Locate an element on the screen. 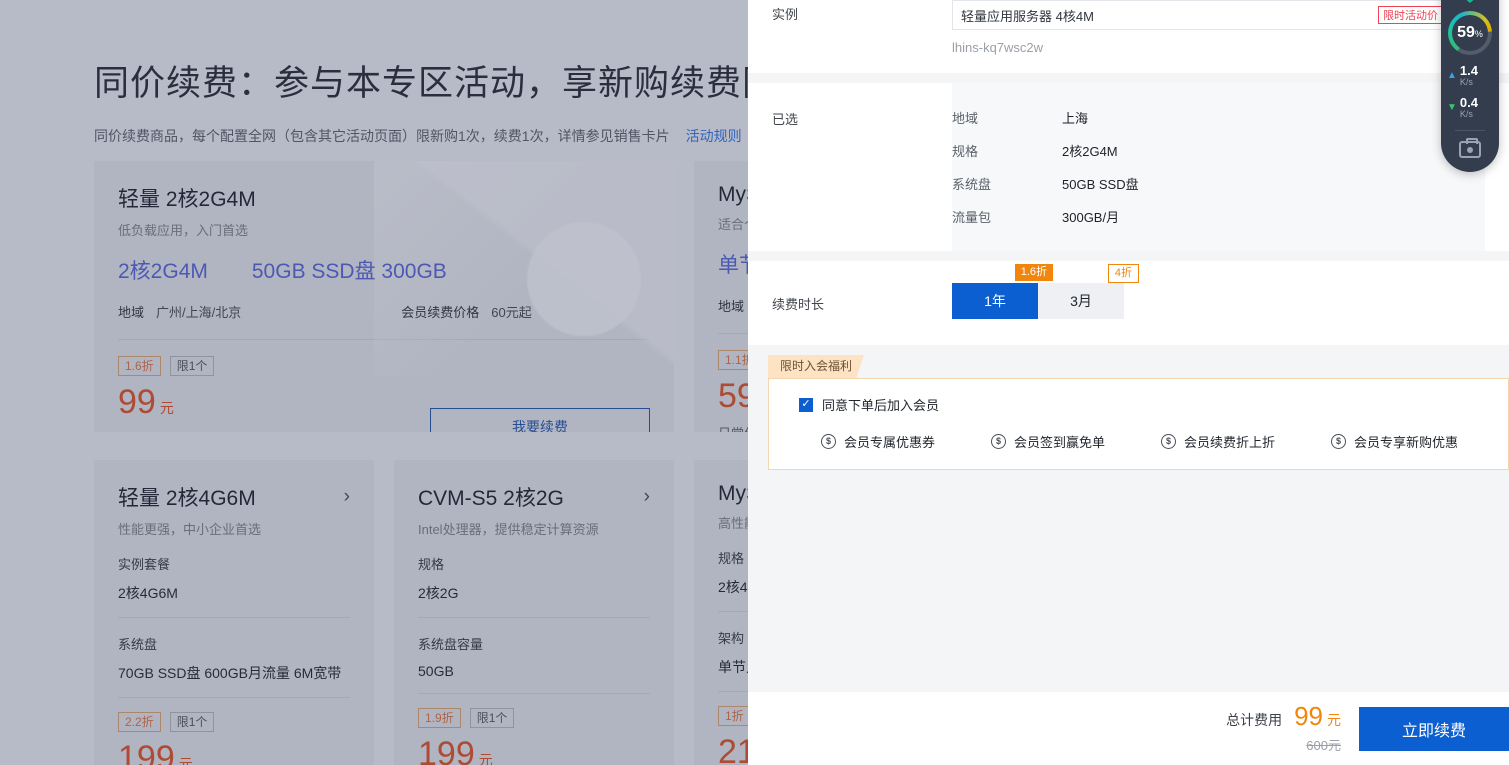 The width and height of the screenshot is (1509, 765). confirm-renew-button: 立即续费 is located at coordinates (1434, 728).